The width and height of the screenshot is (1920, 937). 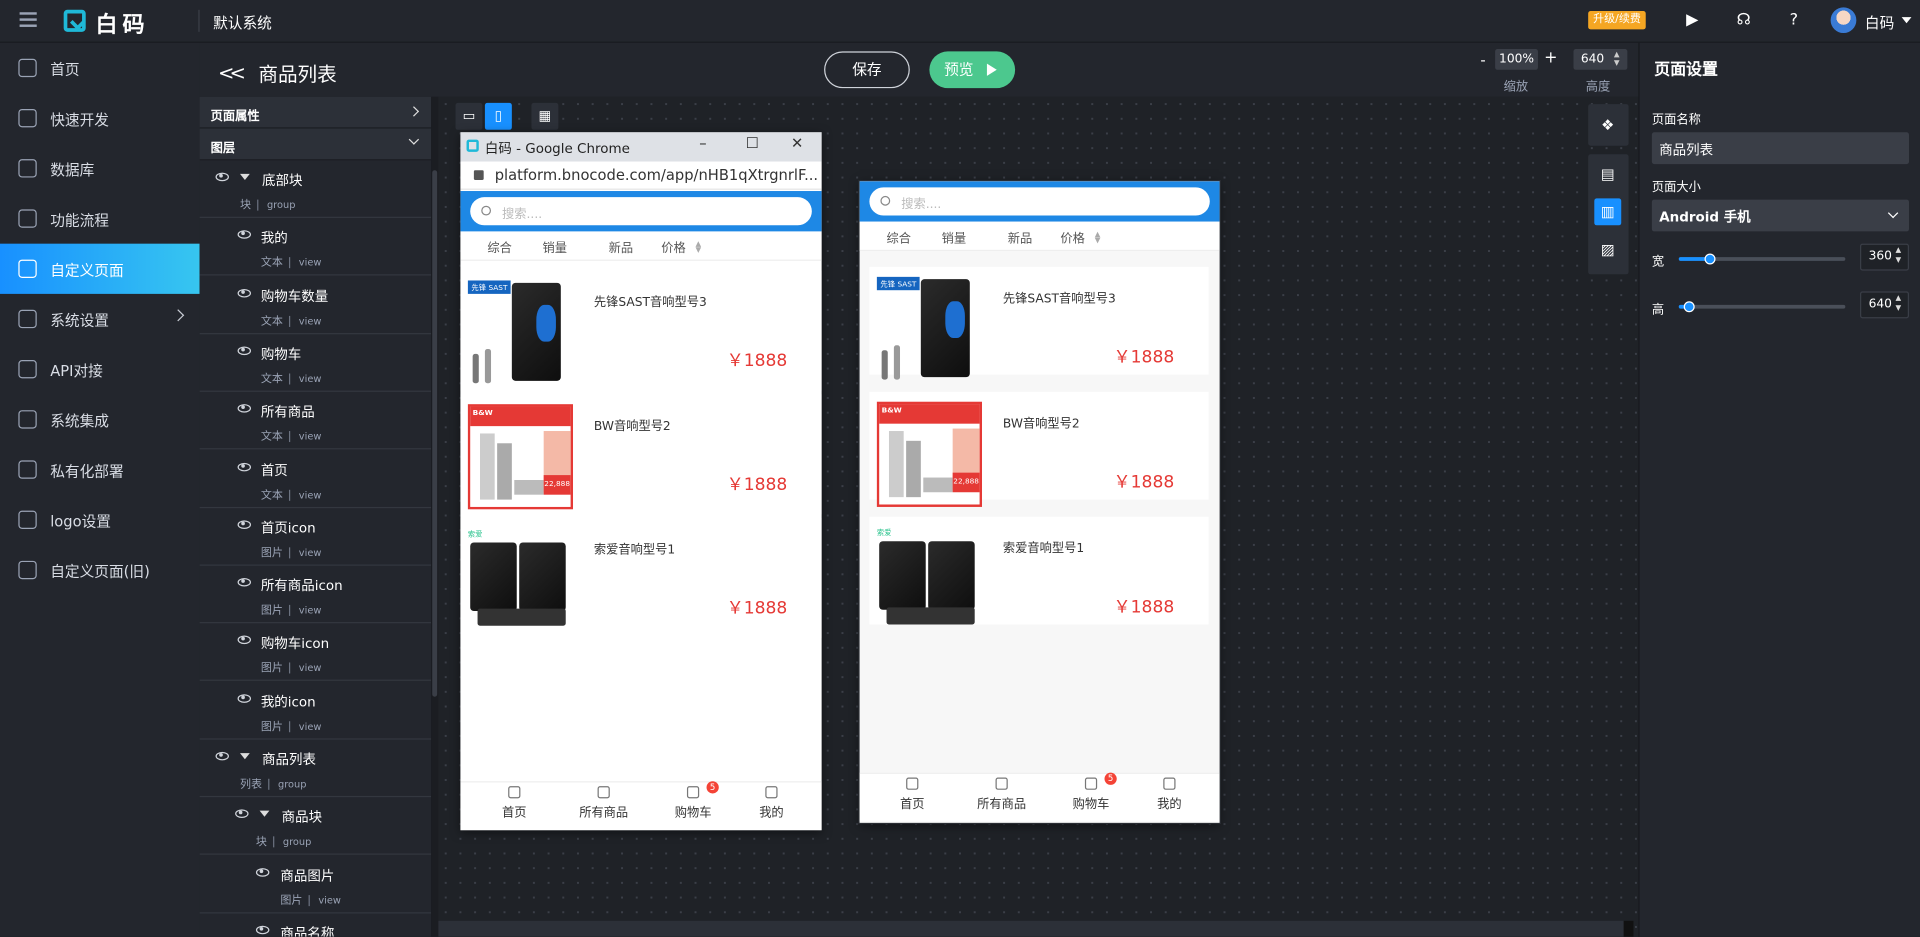 What do you see at coordinates (316, 112) in the screenshot?
I see `page-properties-header: 页面属性` at bounding box center [316, 112].